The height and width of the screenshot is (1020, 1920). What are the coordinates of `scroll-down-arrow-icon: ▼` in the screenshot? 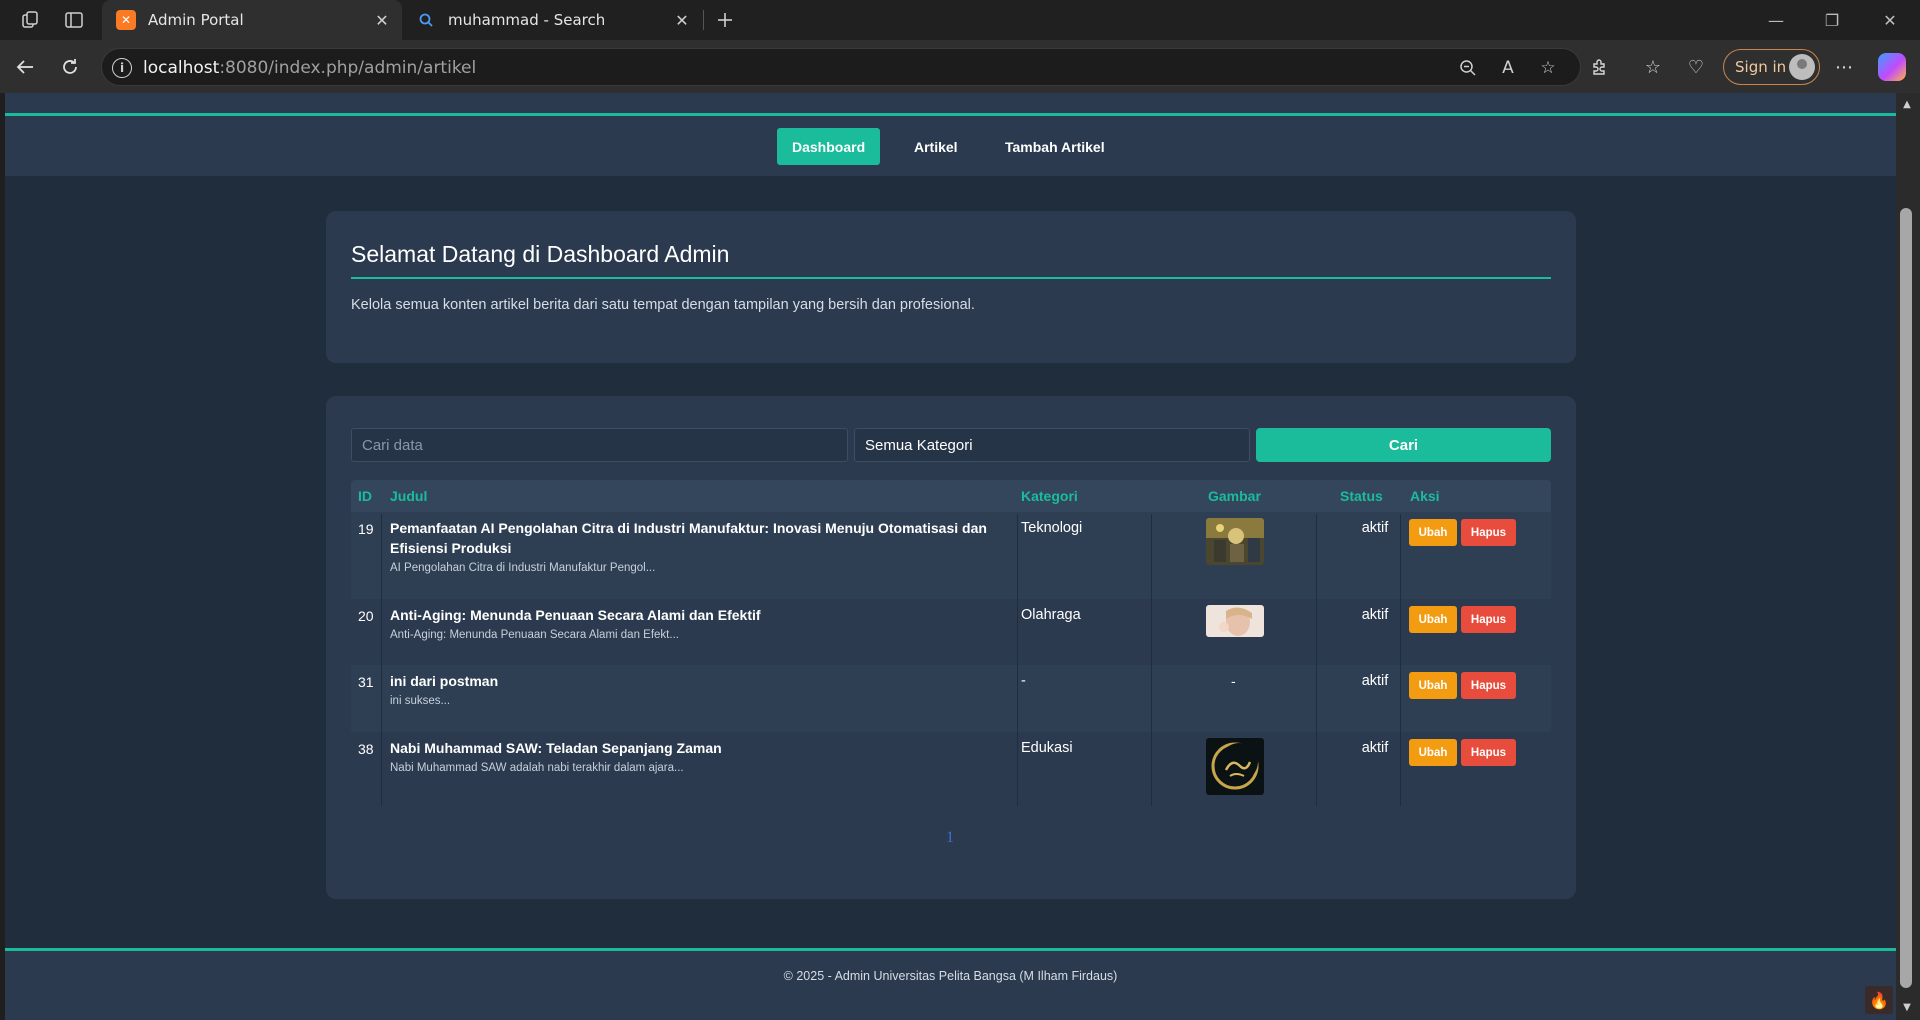 It's located at (1907, 1007).